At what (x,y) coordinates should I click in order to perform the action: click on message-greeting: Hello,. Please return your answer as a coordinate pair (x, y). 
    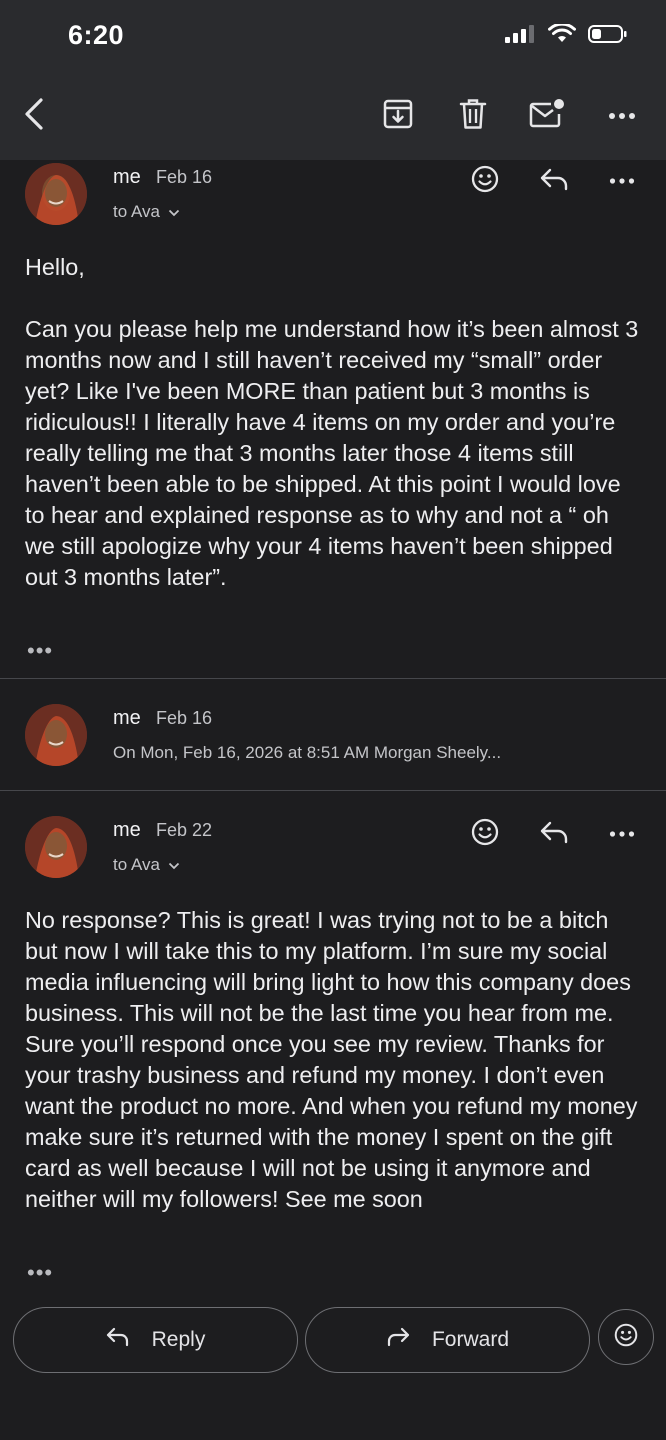
    Looking at the image, I should click on (55, 267).